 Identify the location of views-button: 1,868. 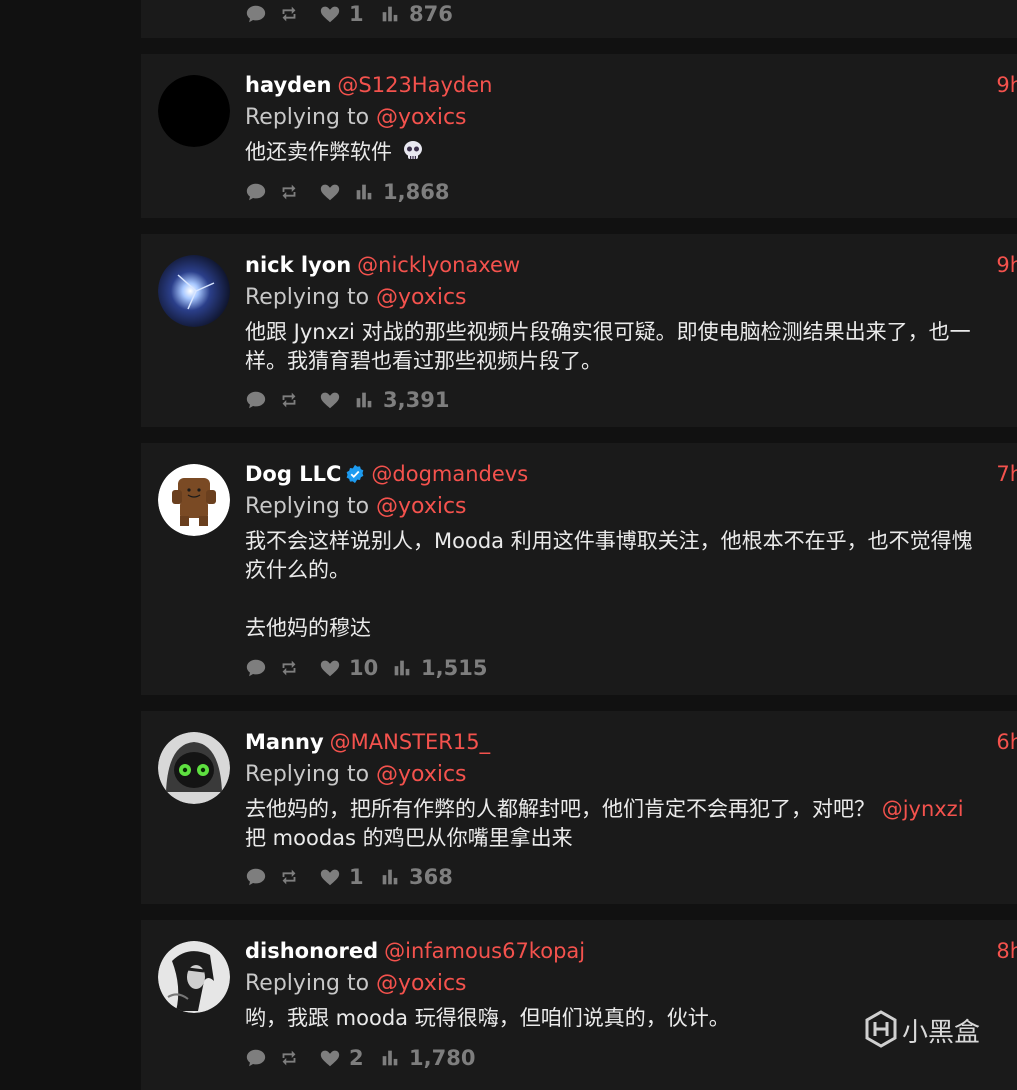
(401, 192).